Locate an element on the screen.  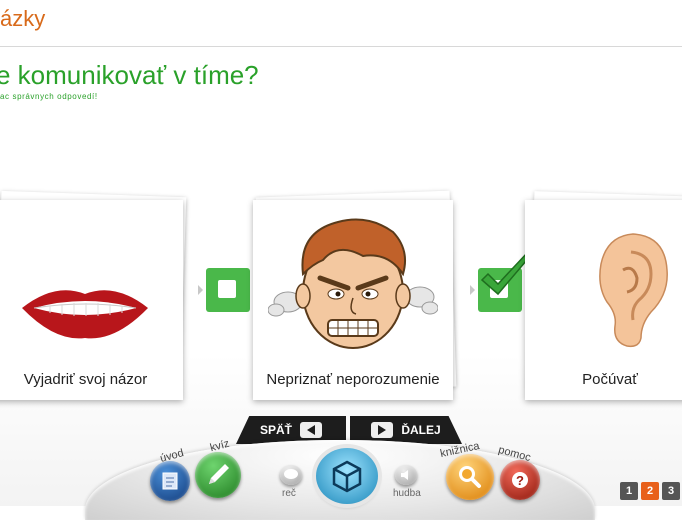
lips-image is located at coordinates (85, 314).